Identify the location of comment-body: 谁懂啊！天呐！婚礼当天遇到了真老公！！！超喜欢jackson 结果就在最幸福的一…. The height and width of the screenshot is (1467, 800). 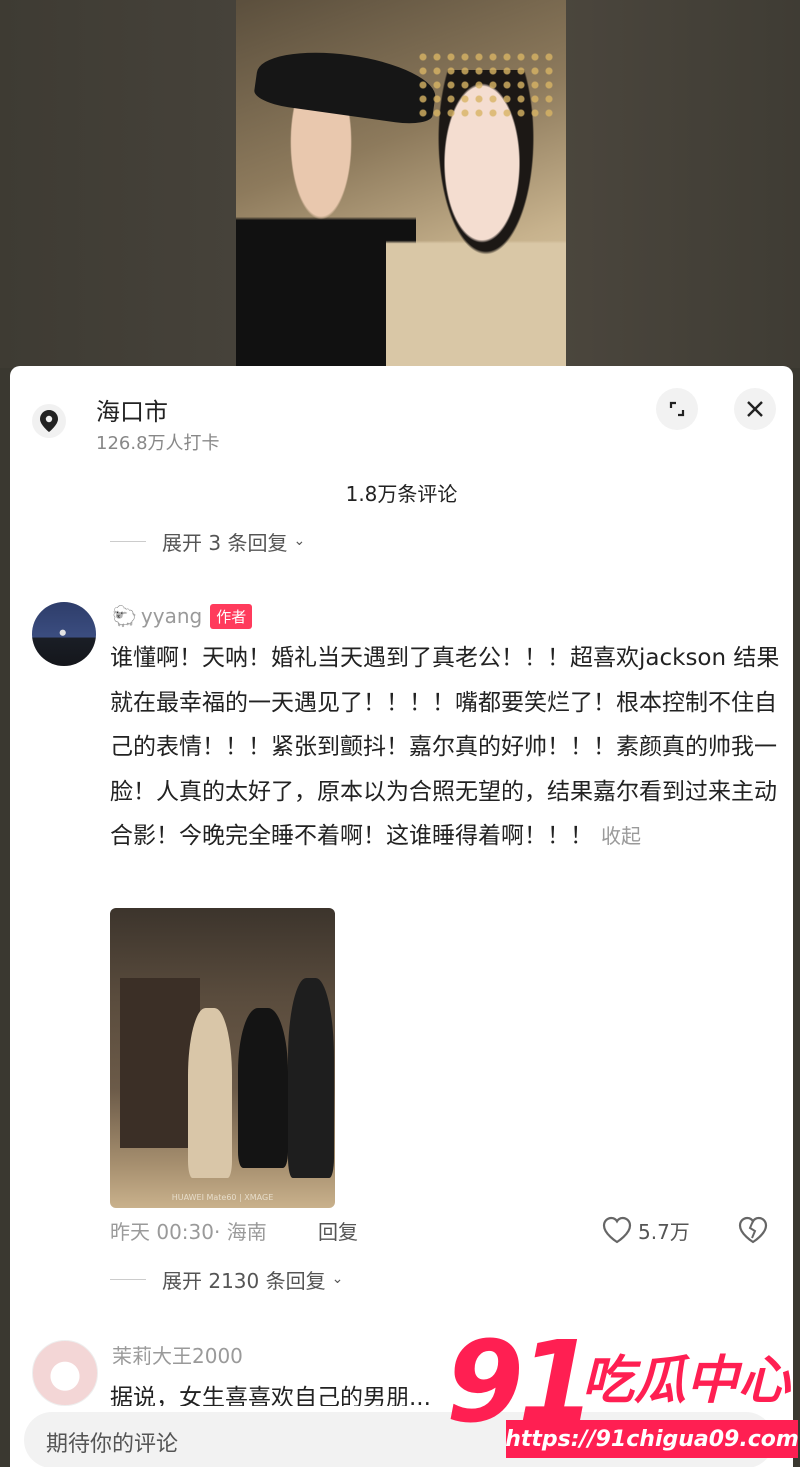
(445, 747).